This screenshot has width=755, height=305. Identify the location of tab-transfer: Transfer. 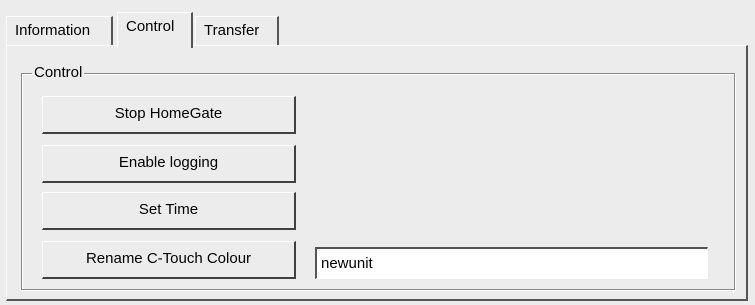
(237, 31).